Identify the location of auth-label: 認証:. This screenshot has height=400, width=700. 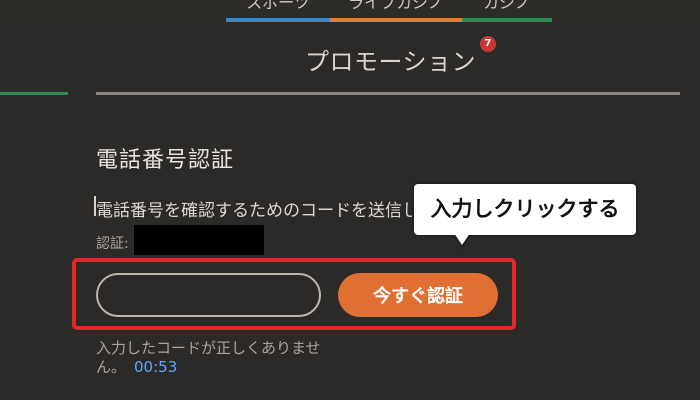
(112, 244).